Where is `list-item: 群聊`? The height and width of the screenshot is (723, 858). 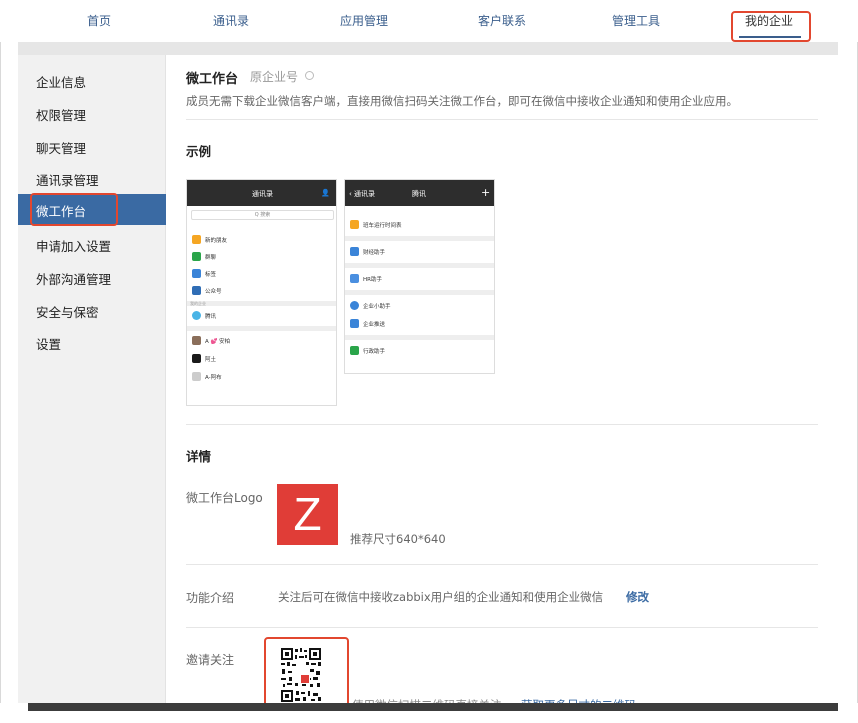
list-item: 群聊 is located at coordinates (261, 257).